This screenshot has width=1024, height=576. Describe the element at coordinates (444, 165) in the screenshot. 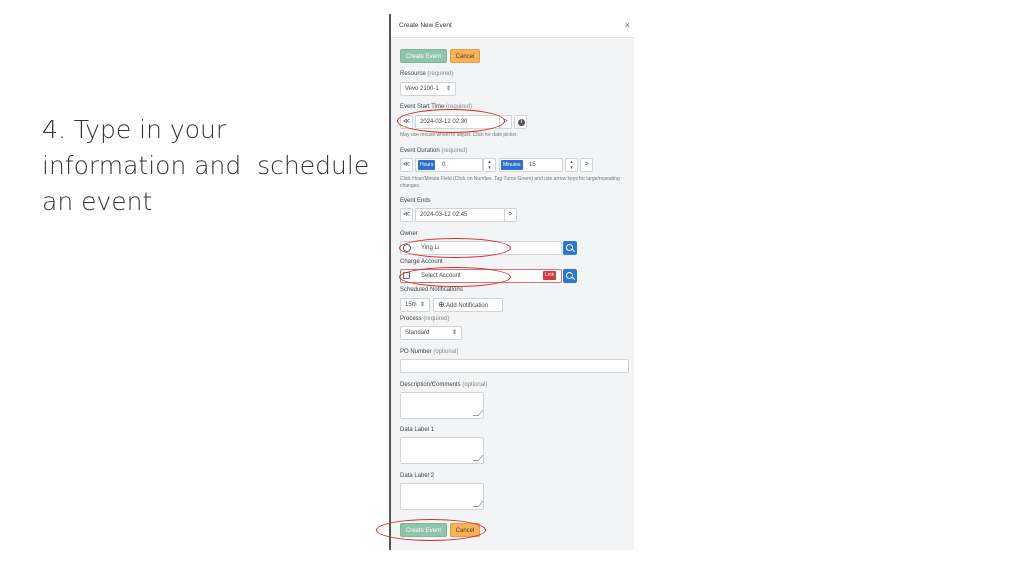

I see `hours-value: 0` at that location.